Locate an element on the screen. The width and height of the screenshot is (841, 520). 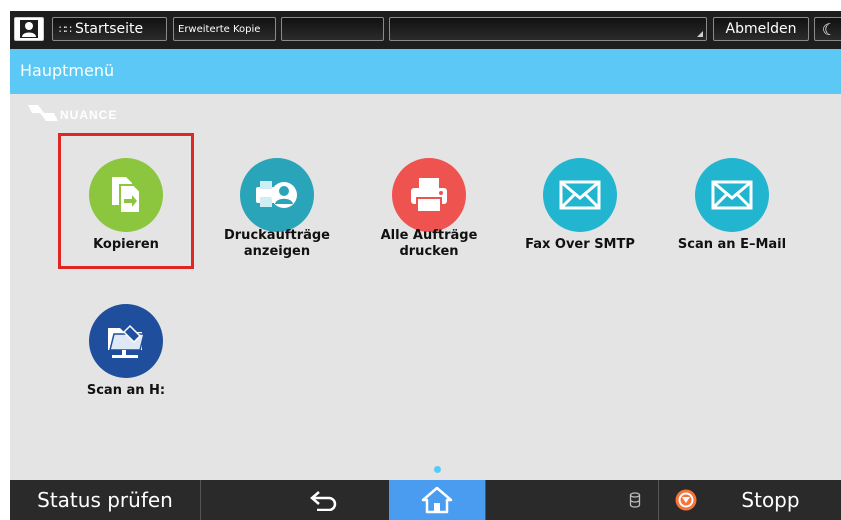
back-icon is located at coordinates (323, 501).